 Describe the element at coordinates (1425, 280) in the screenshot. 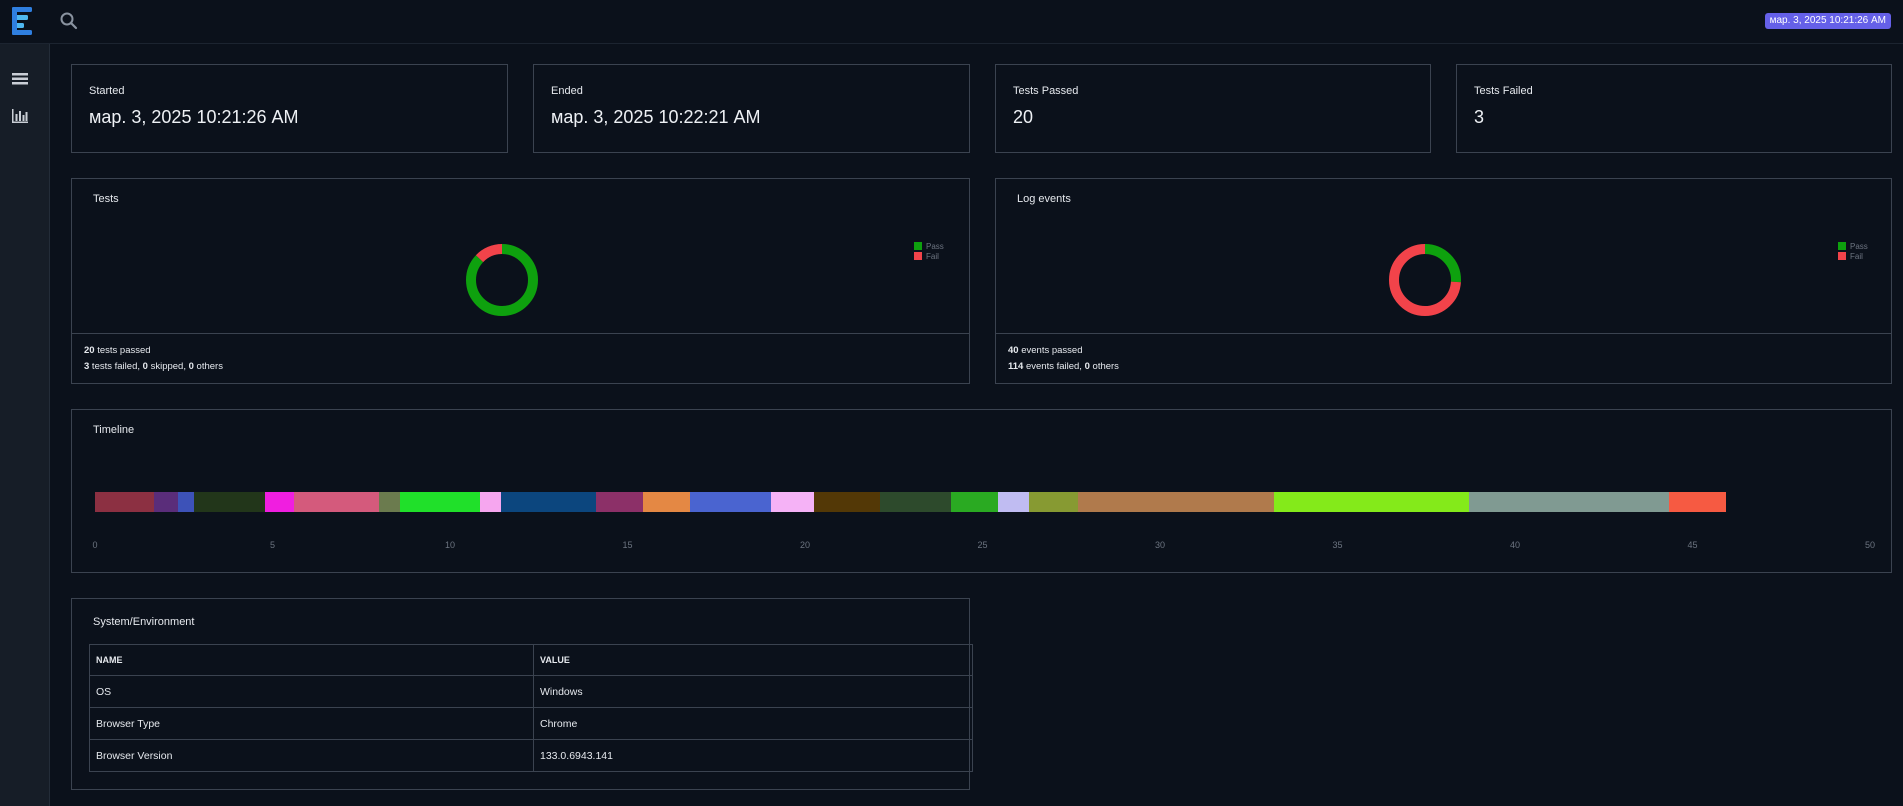

I see `log-events-donut-chart` at that location.